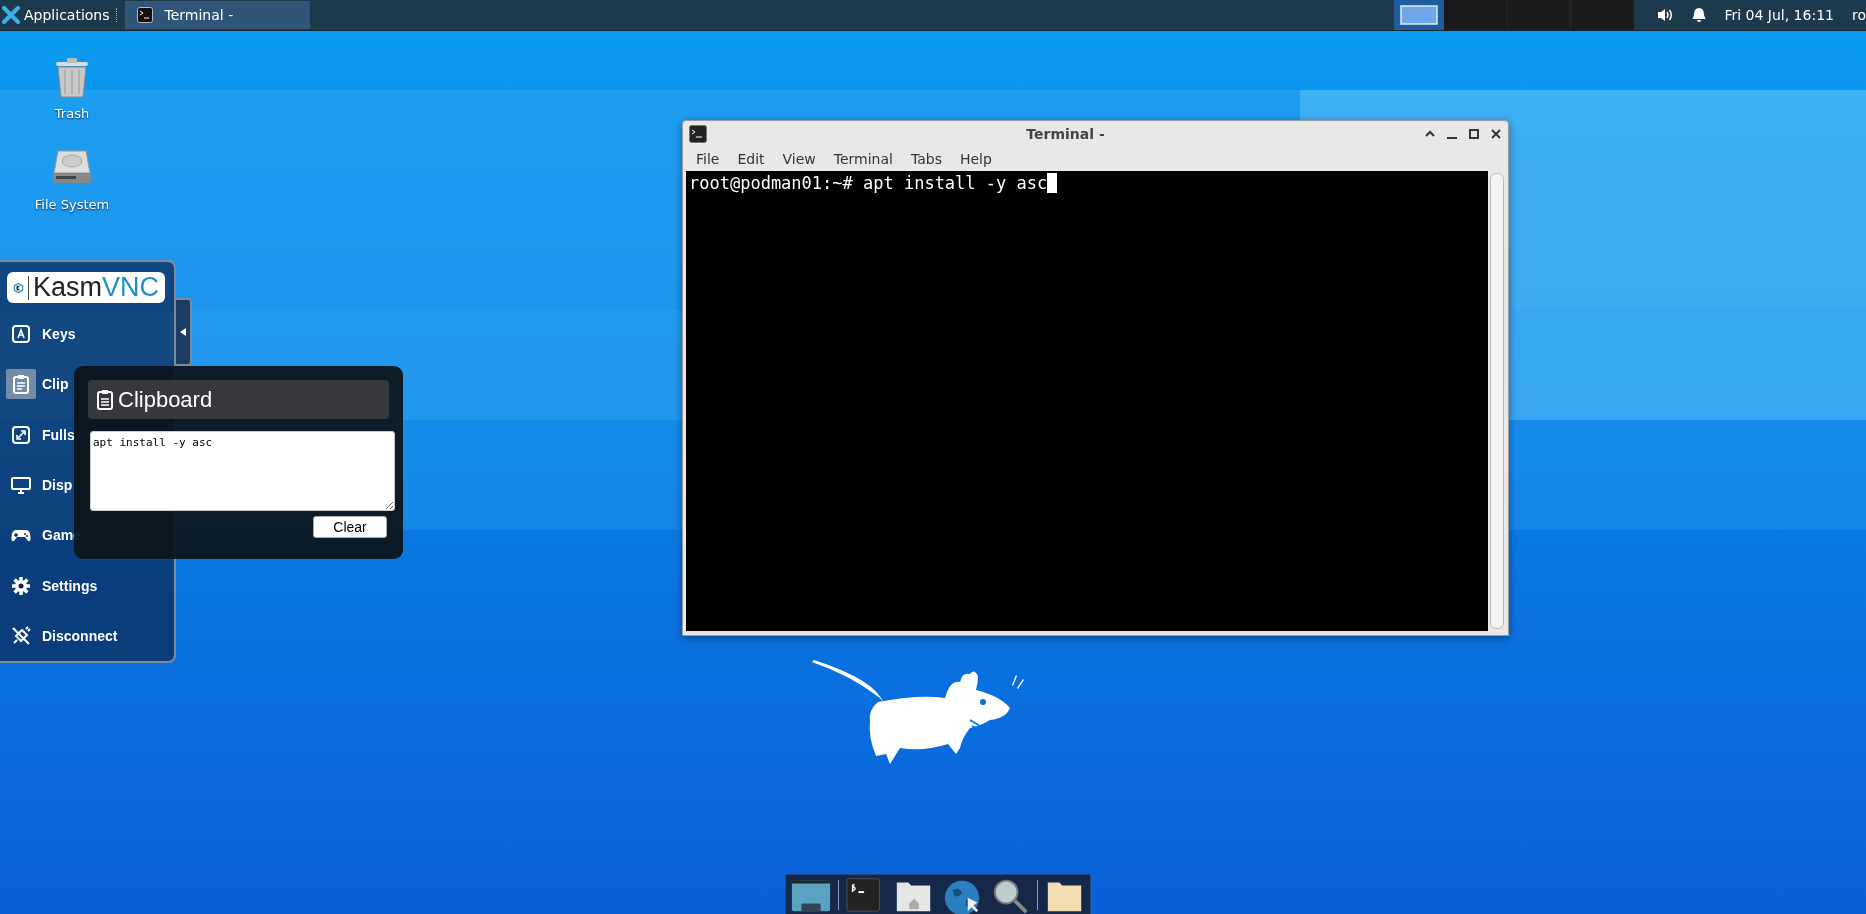 Image resolution: width=1866 pixels, height=914 pixels. I want to click on xfce-logo-icon, so click(11, 15).